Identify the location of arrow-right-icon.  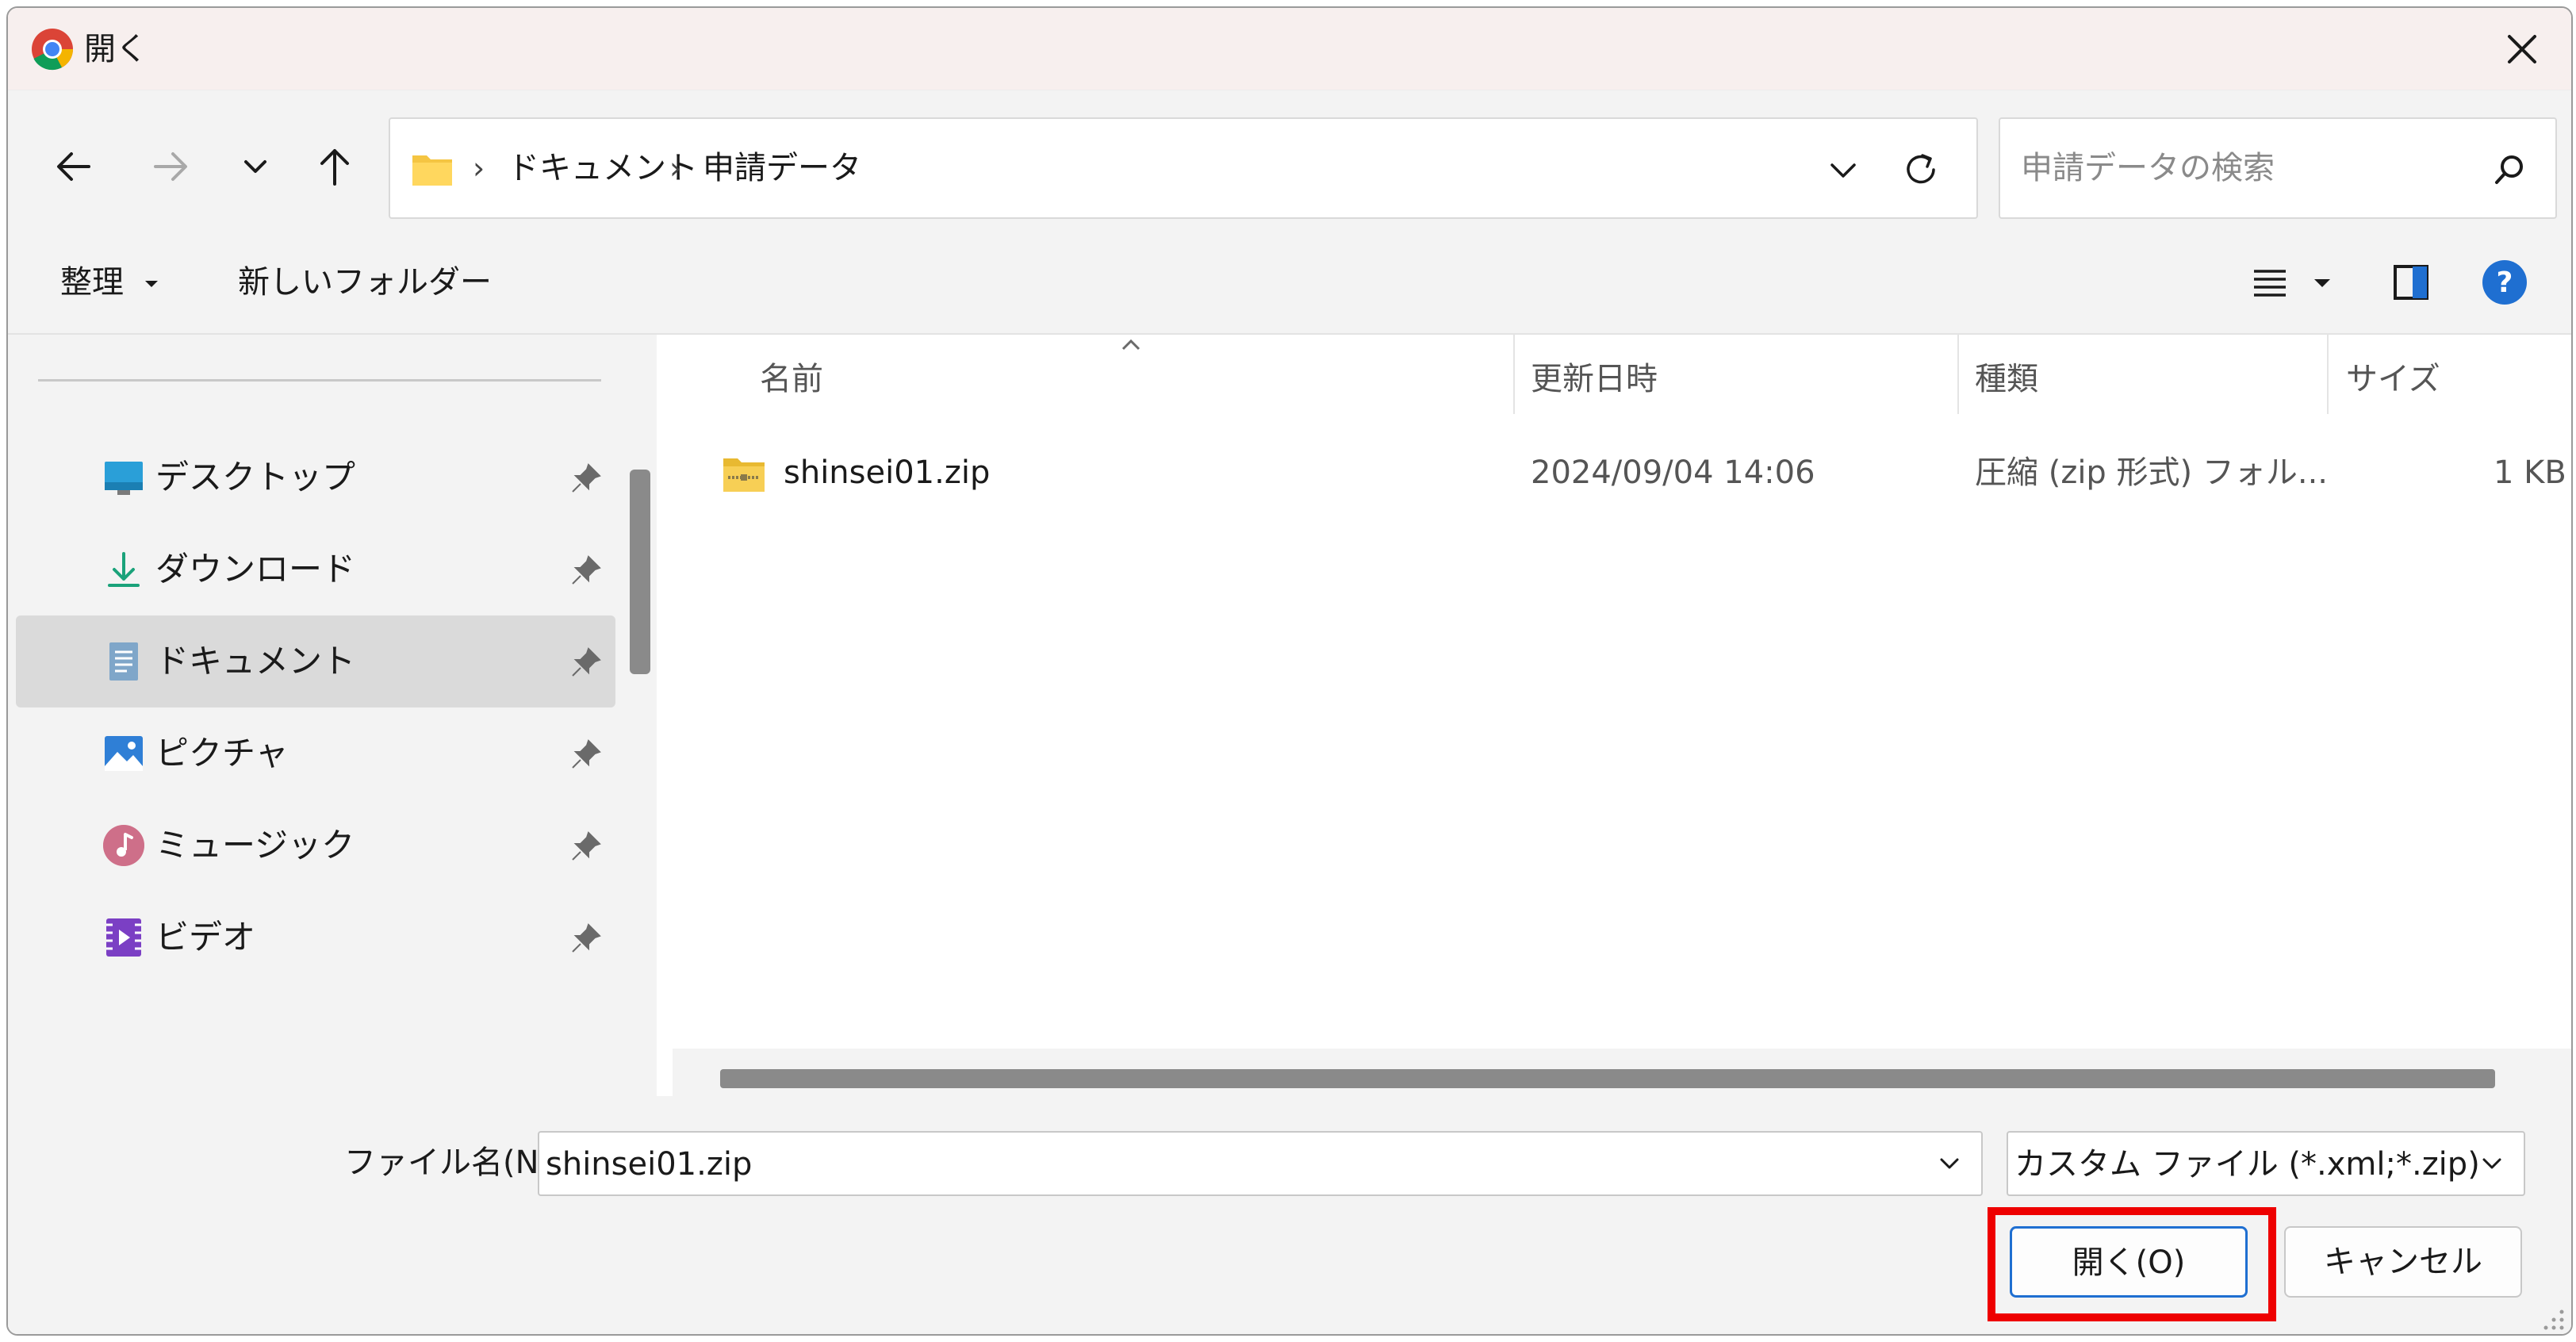
(170, 166).